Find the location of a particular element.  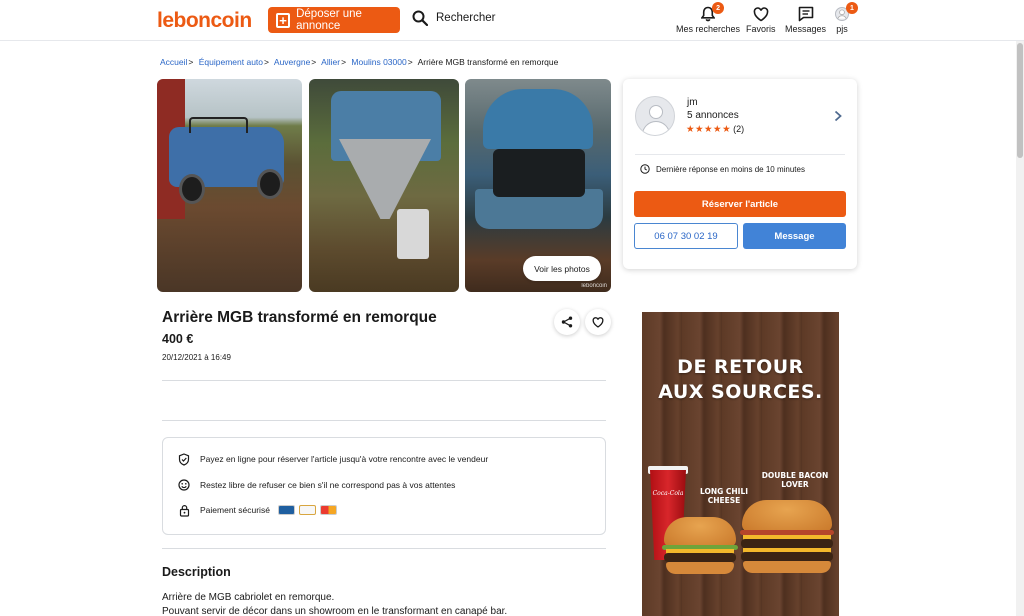

avatar-head is located at coordinates (656, 112).